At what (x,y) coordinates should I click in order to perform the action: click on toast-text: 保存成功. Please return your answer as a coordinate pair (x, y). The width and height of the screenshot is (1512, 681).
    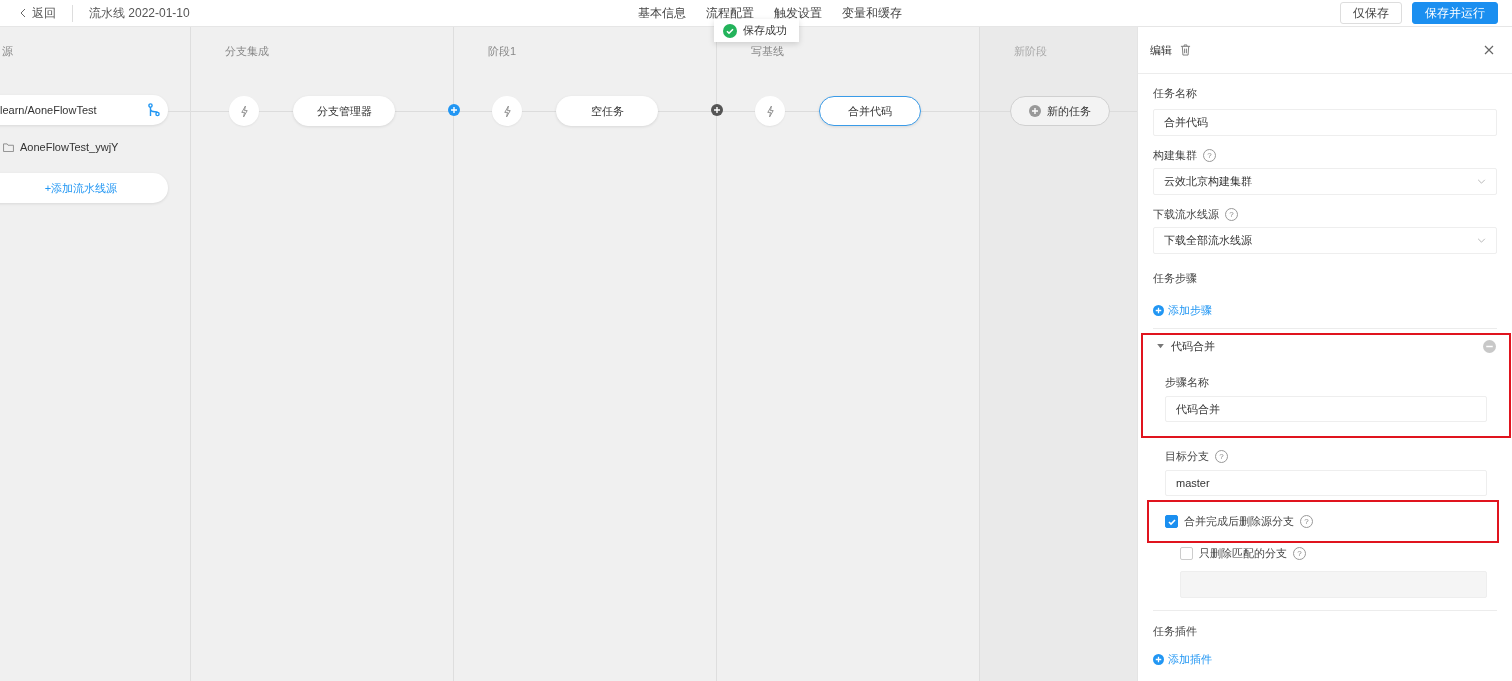
    Looking at the image, I should click on (765, 30).